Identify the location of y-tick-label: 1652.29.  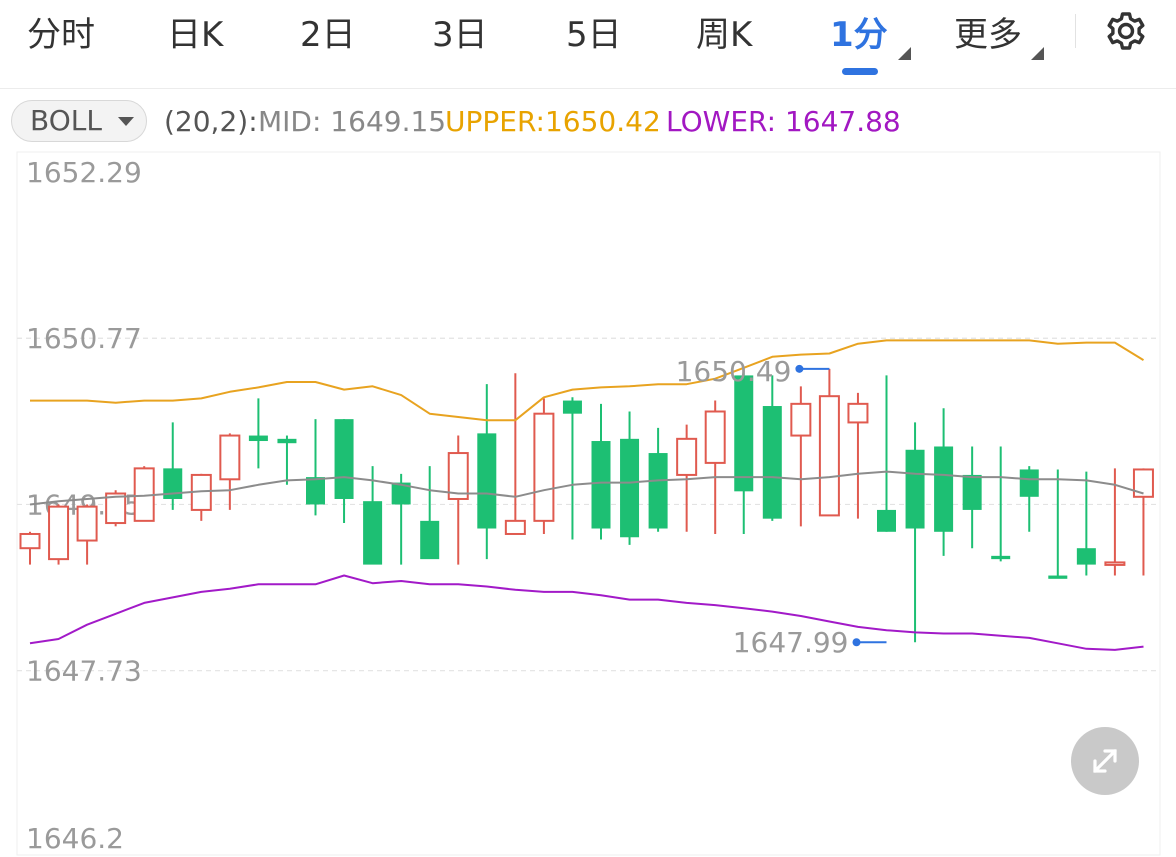
(84, 172).